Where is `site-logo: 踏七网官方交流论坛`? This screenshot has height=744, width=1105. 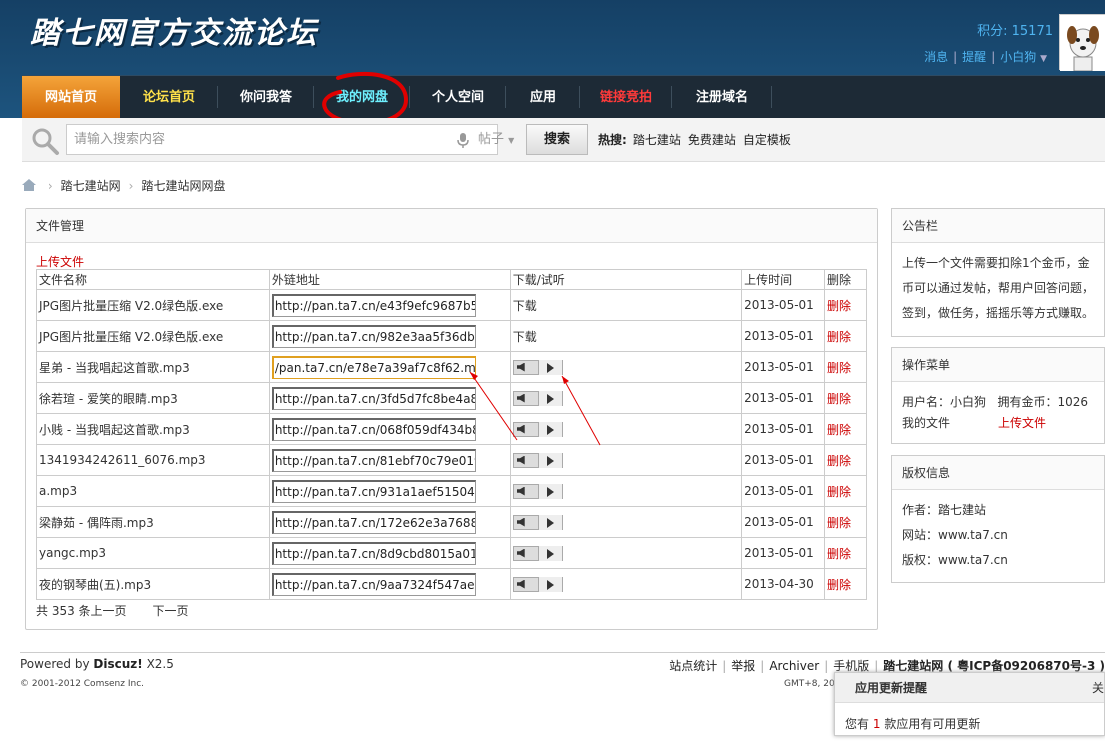
site-logo: 踏七网官方交流论坛 is located at coordinates (174, 30).